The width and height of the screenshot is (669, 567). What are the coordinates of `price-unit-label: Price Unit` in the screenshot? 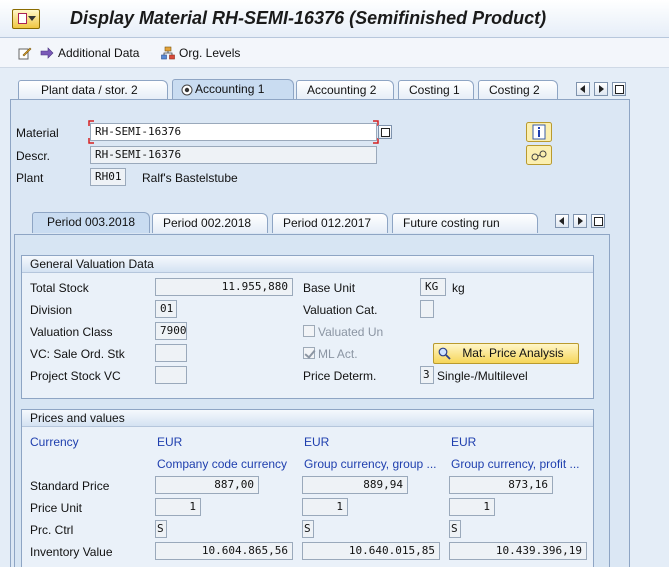 It's located at (56, 508).